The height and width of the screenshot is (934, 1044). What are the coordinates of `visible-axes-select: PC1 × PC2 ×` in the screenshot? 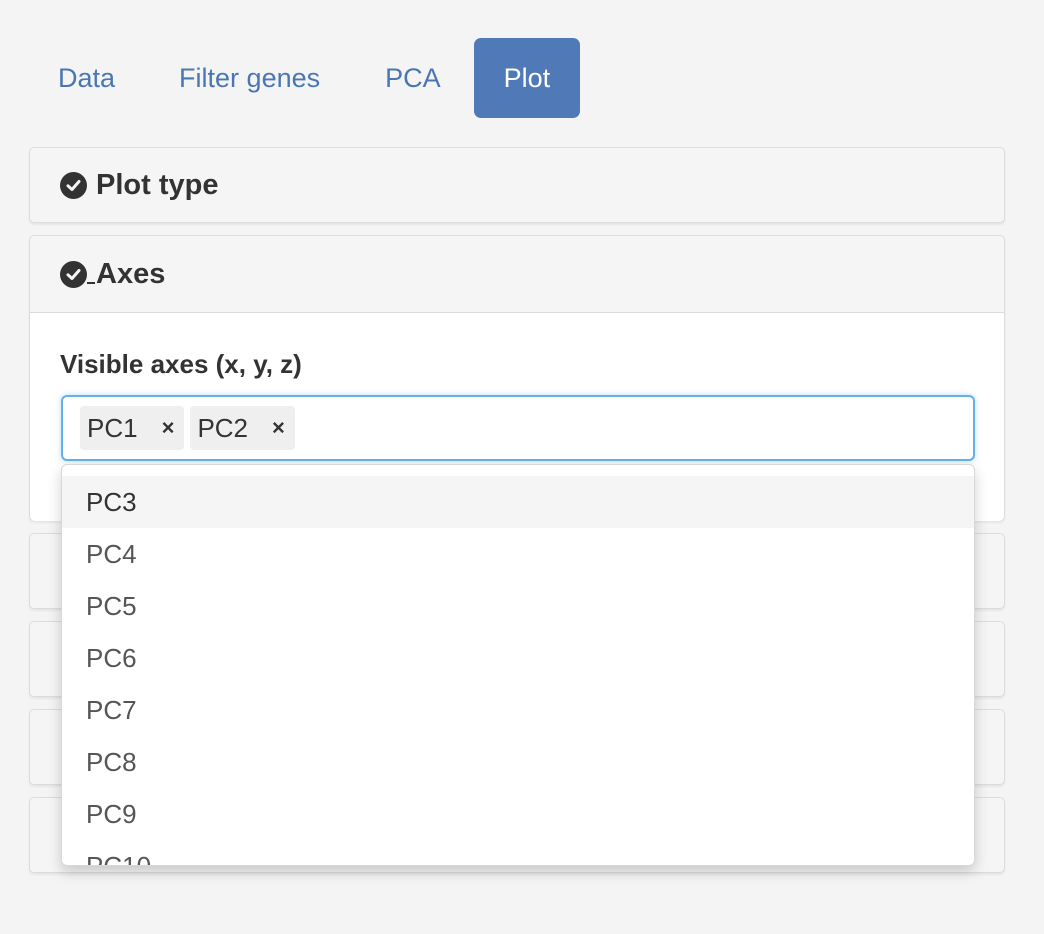 It's located at (518, 428).